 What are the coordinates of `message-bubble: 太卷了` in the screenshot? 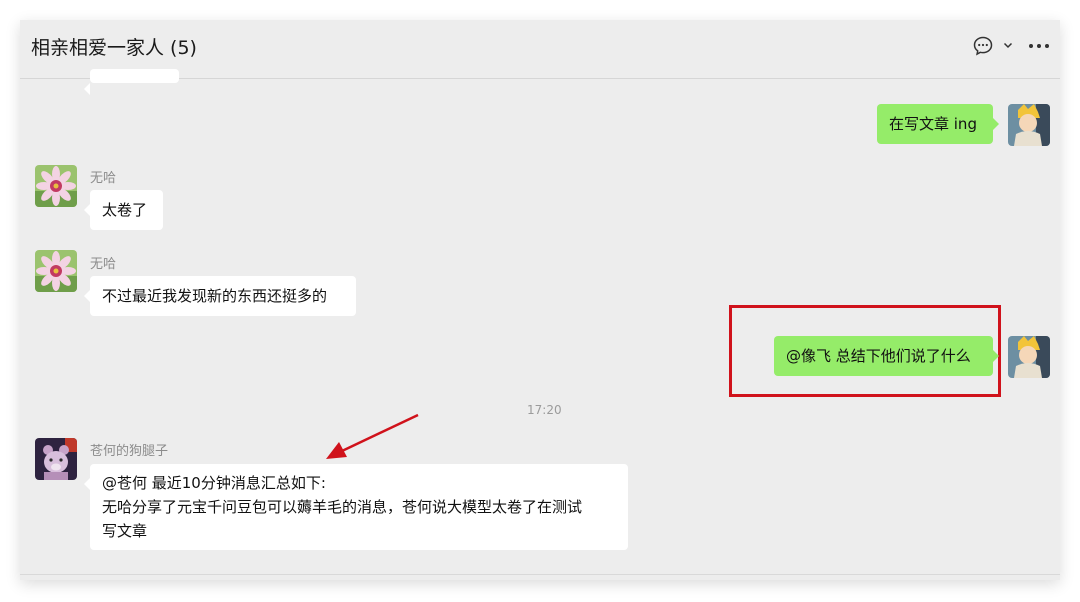 It's located at (123, 210).